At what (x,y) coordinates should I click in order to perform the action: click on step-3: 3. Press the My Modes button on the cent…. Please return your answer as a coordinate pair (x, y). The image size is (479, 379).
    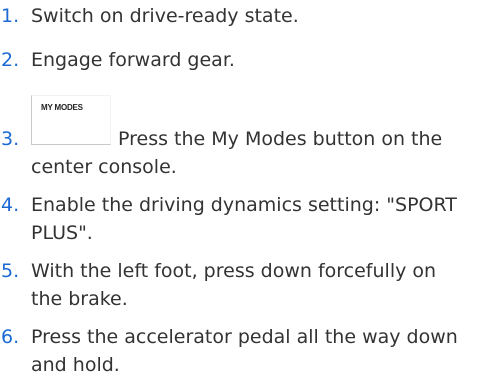
    Looking at the image, I should click on (239, 153).